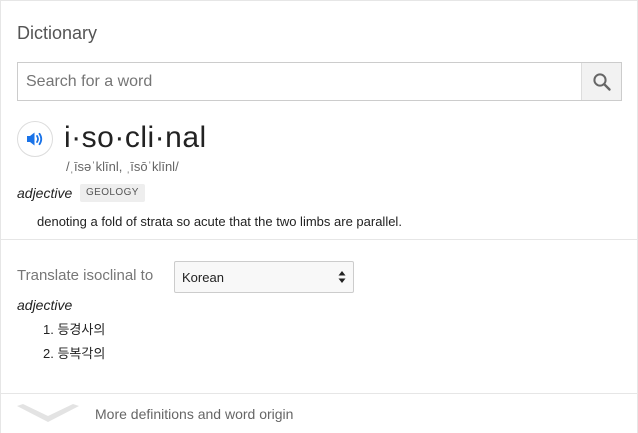 This screenshot has height=433, width=638. What do you see at coordinates (122, 166) in the screenshot?
I see `pronunciation-text: /ˌīsəˈklīnl, ˌīsōˈklīnl/` at bounding box center [122, 166].